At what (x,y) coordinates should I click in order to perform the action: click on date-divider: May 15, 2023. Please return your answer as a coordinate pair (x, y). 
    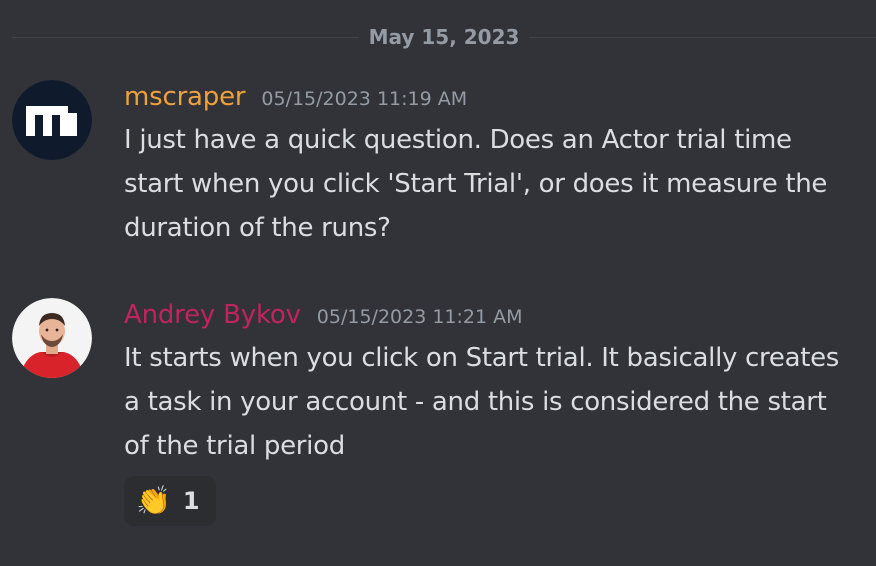
    Looking at the image, I should click on (444, 37).